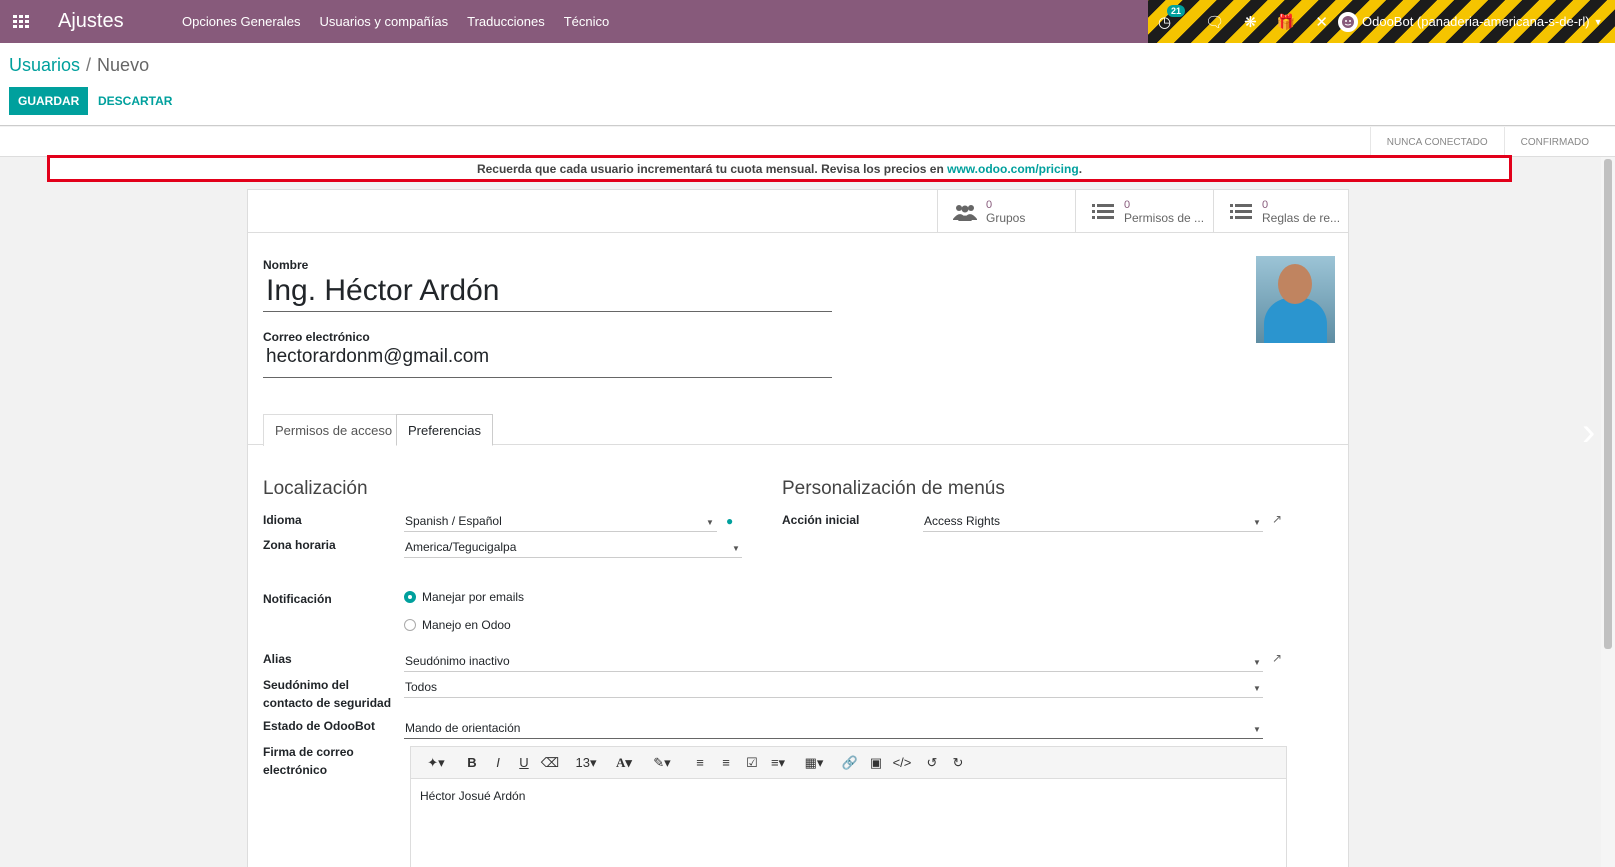 This screenshot has height=867, width=1615. I want to click on code-view-icon: </>, so click(902, 763).